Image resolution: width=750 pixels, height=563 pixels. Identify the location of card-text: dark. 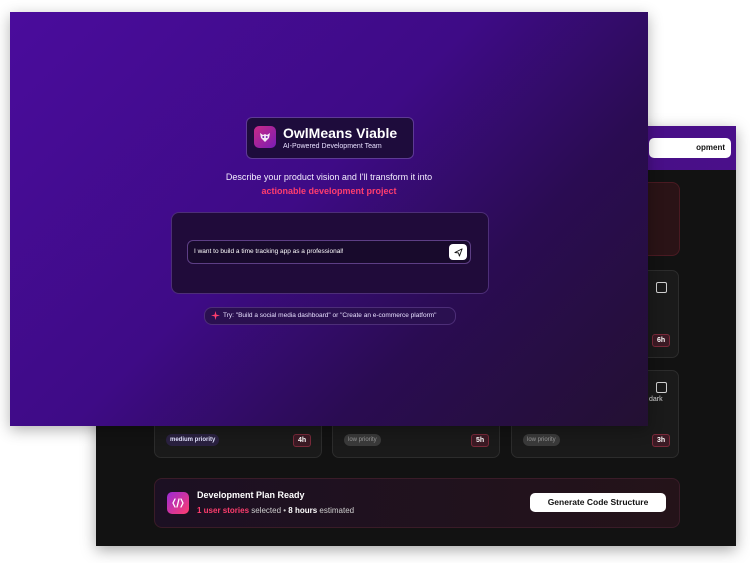
(656, 399).